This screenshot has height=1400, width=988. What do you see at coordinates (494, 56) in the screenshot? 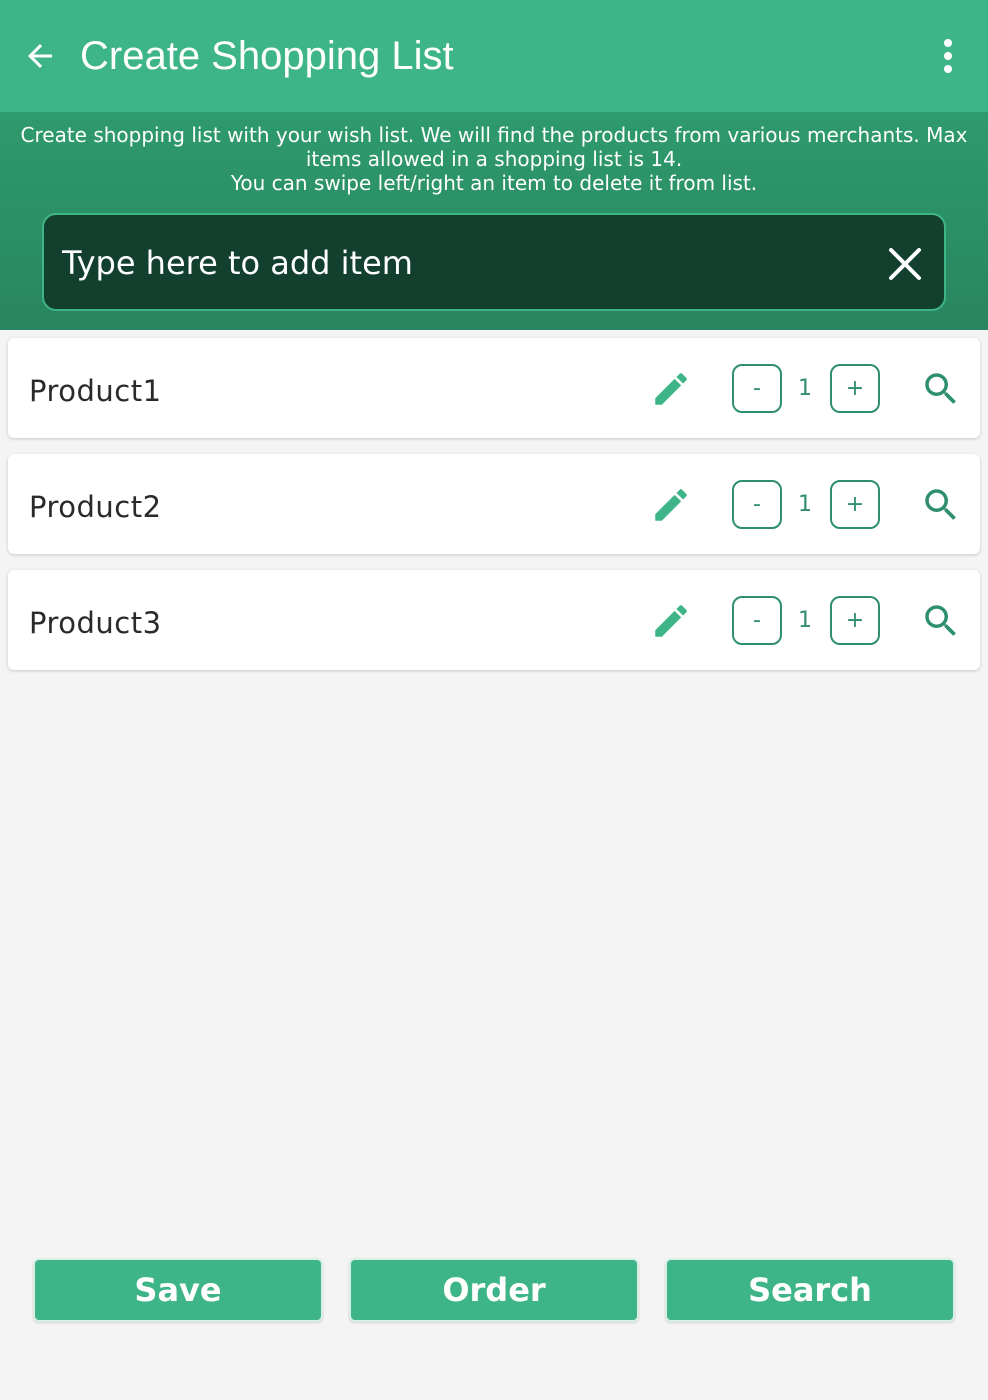
I see `app-bar: Create Shopping List` at bounding box center [494, 56].